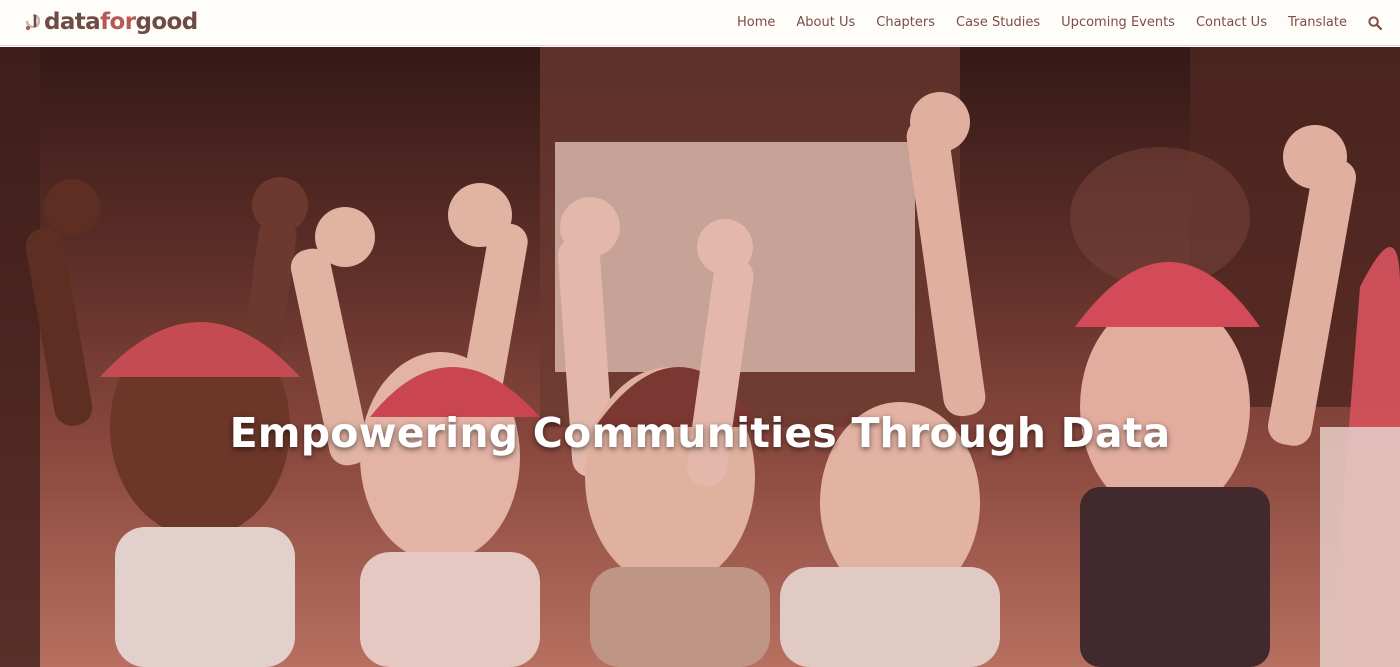 The image size is (1400, 667). What do you see at coordinates (825, 22) in the screenshot?
I see `nav-about-us: About Us` at bounding box center [825, 22].